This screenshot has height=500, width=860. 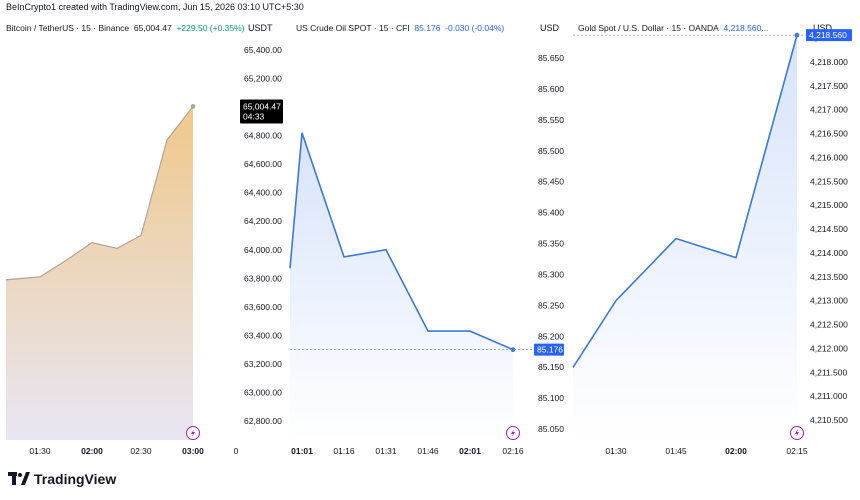 What do you see at coordinates (829, 229) in the screenshot?
I see `gold-y-tick-label: 4,214.500` at bounding box center [829, 229].